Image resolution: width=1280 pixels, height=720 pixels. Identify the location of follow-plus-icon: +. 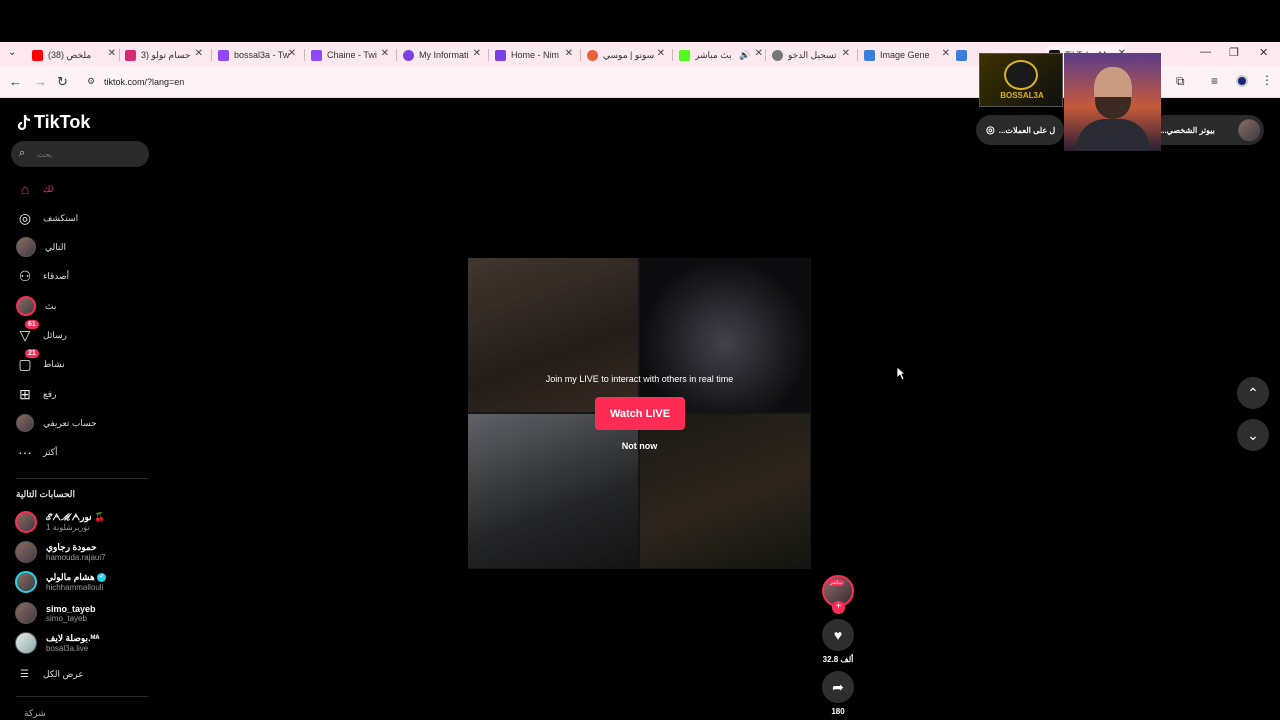
(838, 607).